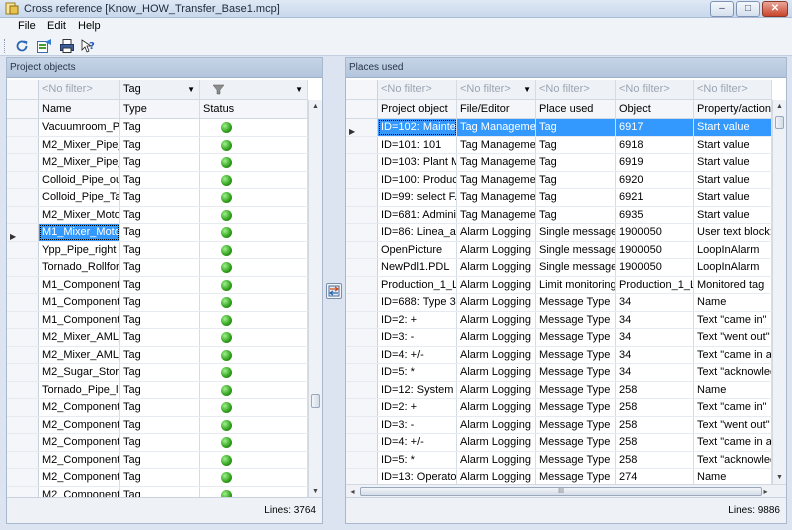 The image size is (792, 530). What do you see at coordinates (254, 89) in the screenshot?
I see `status-filter: ▼` at bounding box center [254, 89].